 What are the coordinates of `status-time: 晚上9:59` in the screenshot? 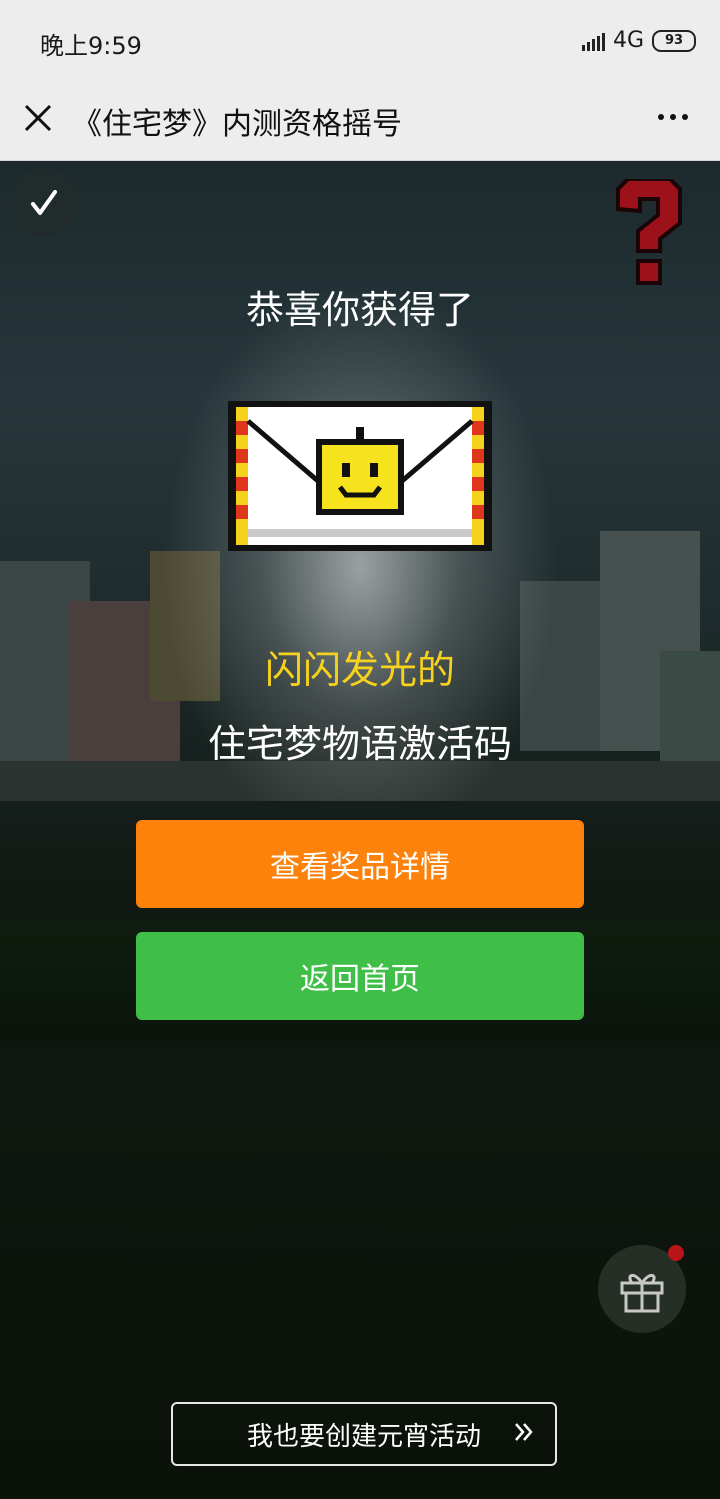 It's located at (91, 46).